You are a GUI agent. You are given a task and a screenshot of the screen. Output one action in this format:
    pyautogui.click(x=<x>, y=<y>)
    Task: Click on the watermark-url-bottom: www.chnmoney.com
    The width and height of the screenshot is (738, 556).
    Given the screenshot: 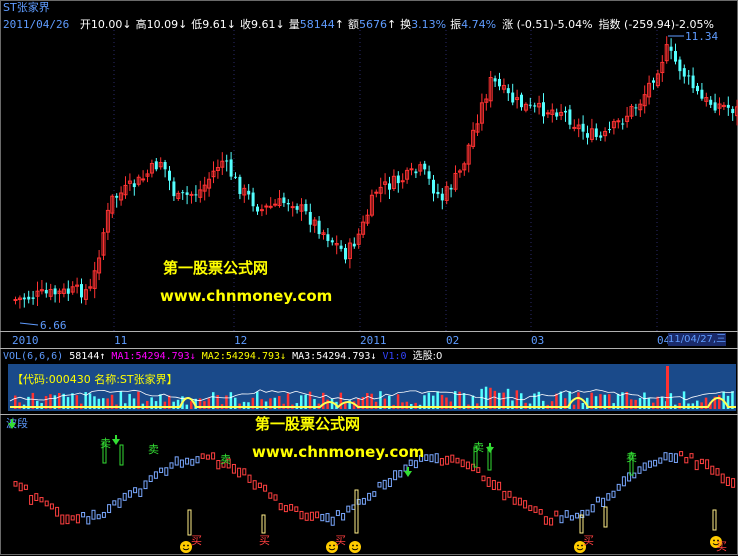 What is the action you would take?
    pyautogui.click(x=338, y=452)
    